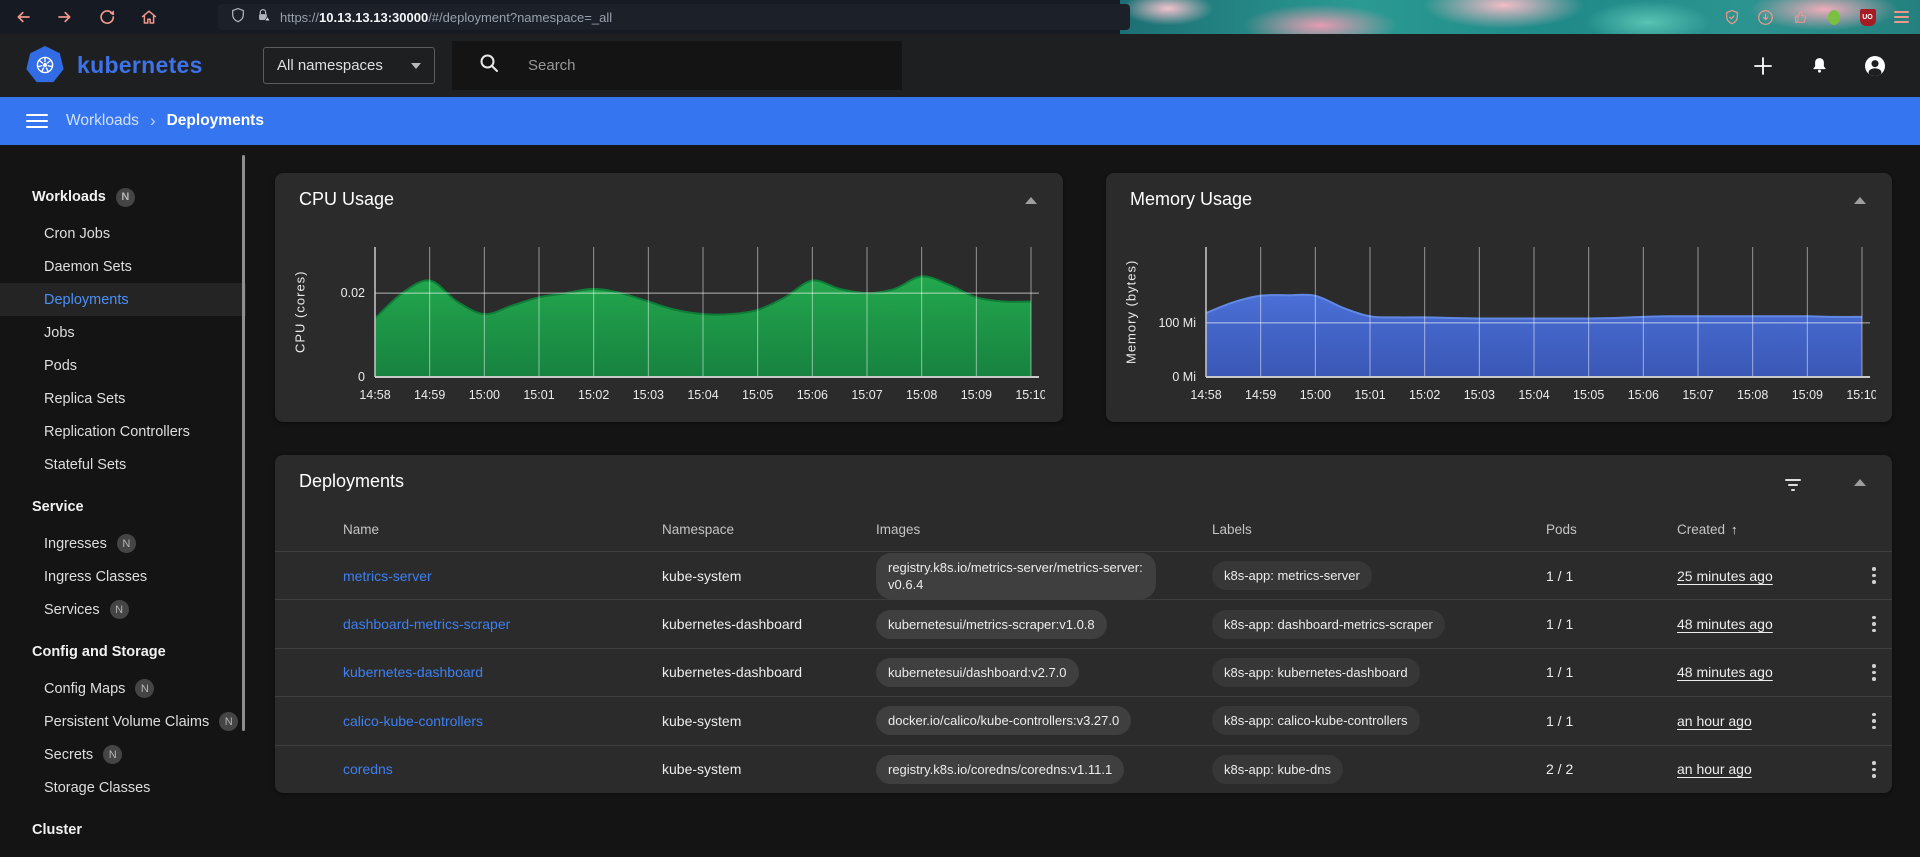 The height and width of the screenshot is (857, 1920). What do you see at coordinates (368, 769) in the screenshot?
I see `deployment-name-link: coredns` at bounding box center [368, 769].